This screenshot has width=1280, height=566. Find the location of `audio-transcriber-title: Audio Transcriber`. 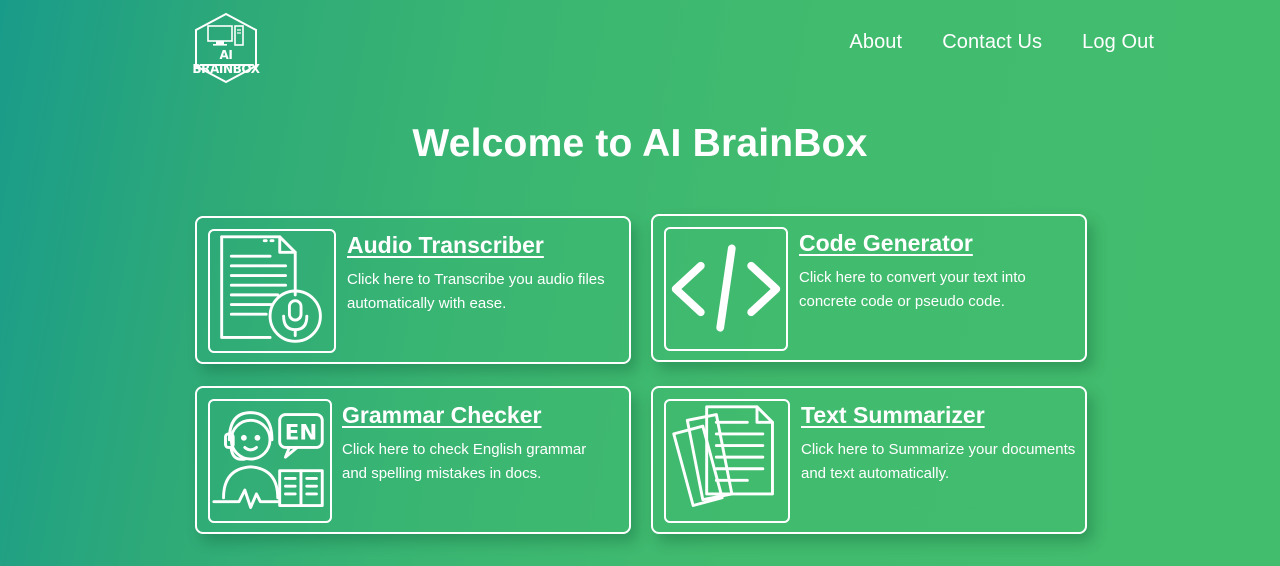

audio-transcriber-title: Audio Transcriber is located at coordinates (445, 245).